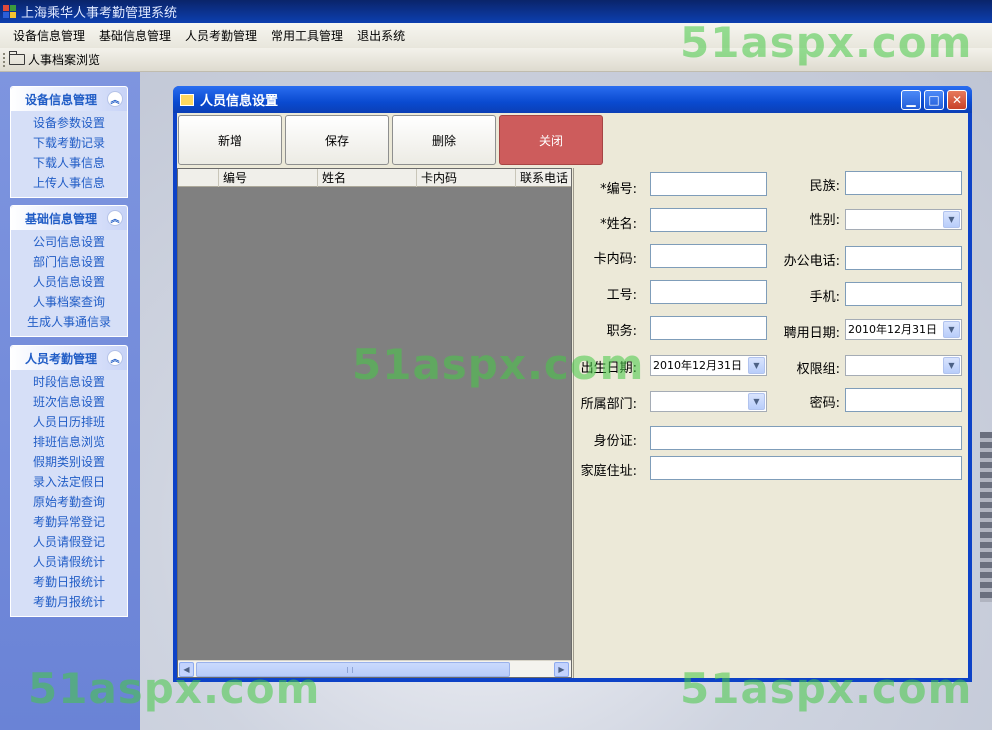 This screenshot has width=992, height=730. What do you see at coordinates (69, 542) in the screenshot?
I see `sidebar-item: 人员请假登记` at bounding box center [69, 542].